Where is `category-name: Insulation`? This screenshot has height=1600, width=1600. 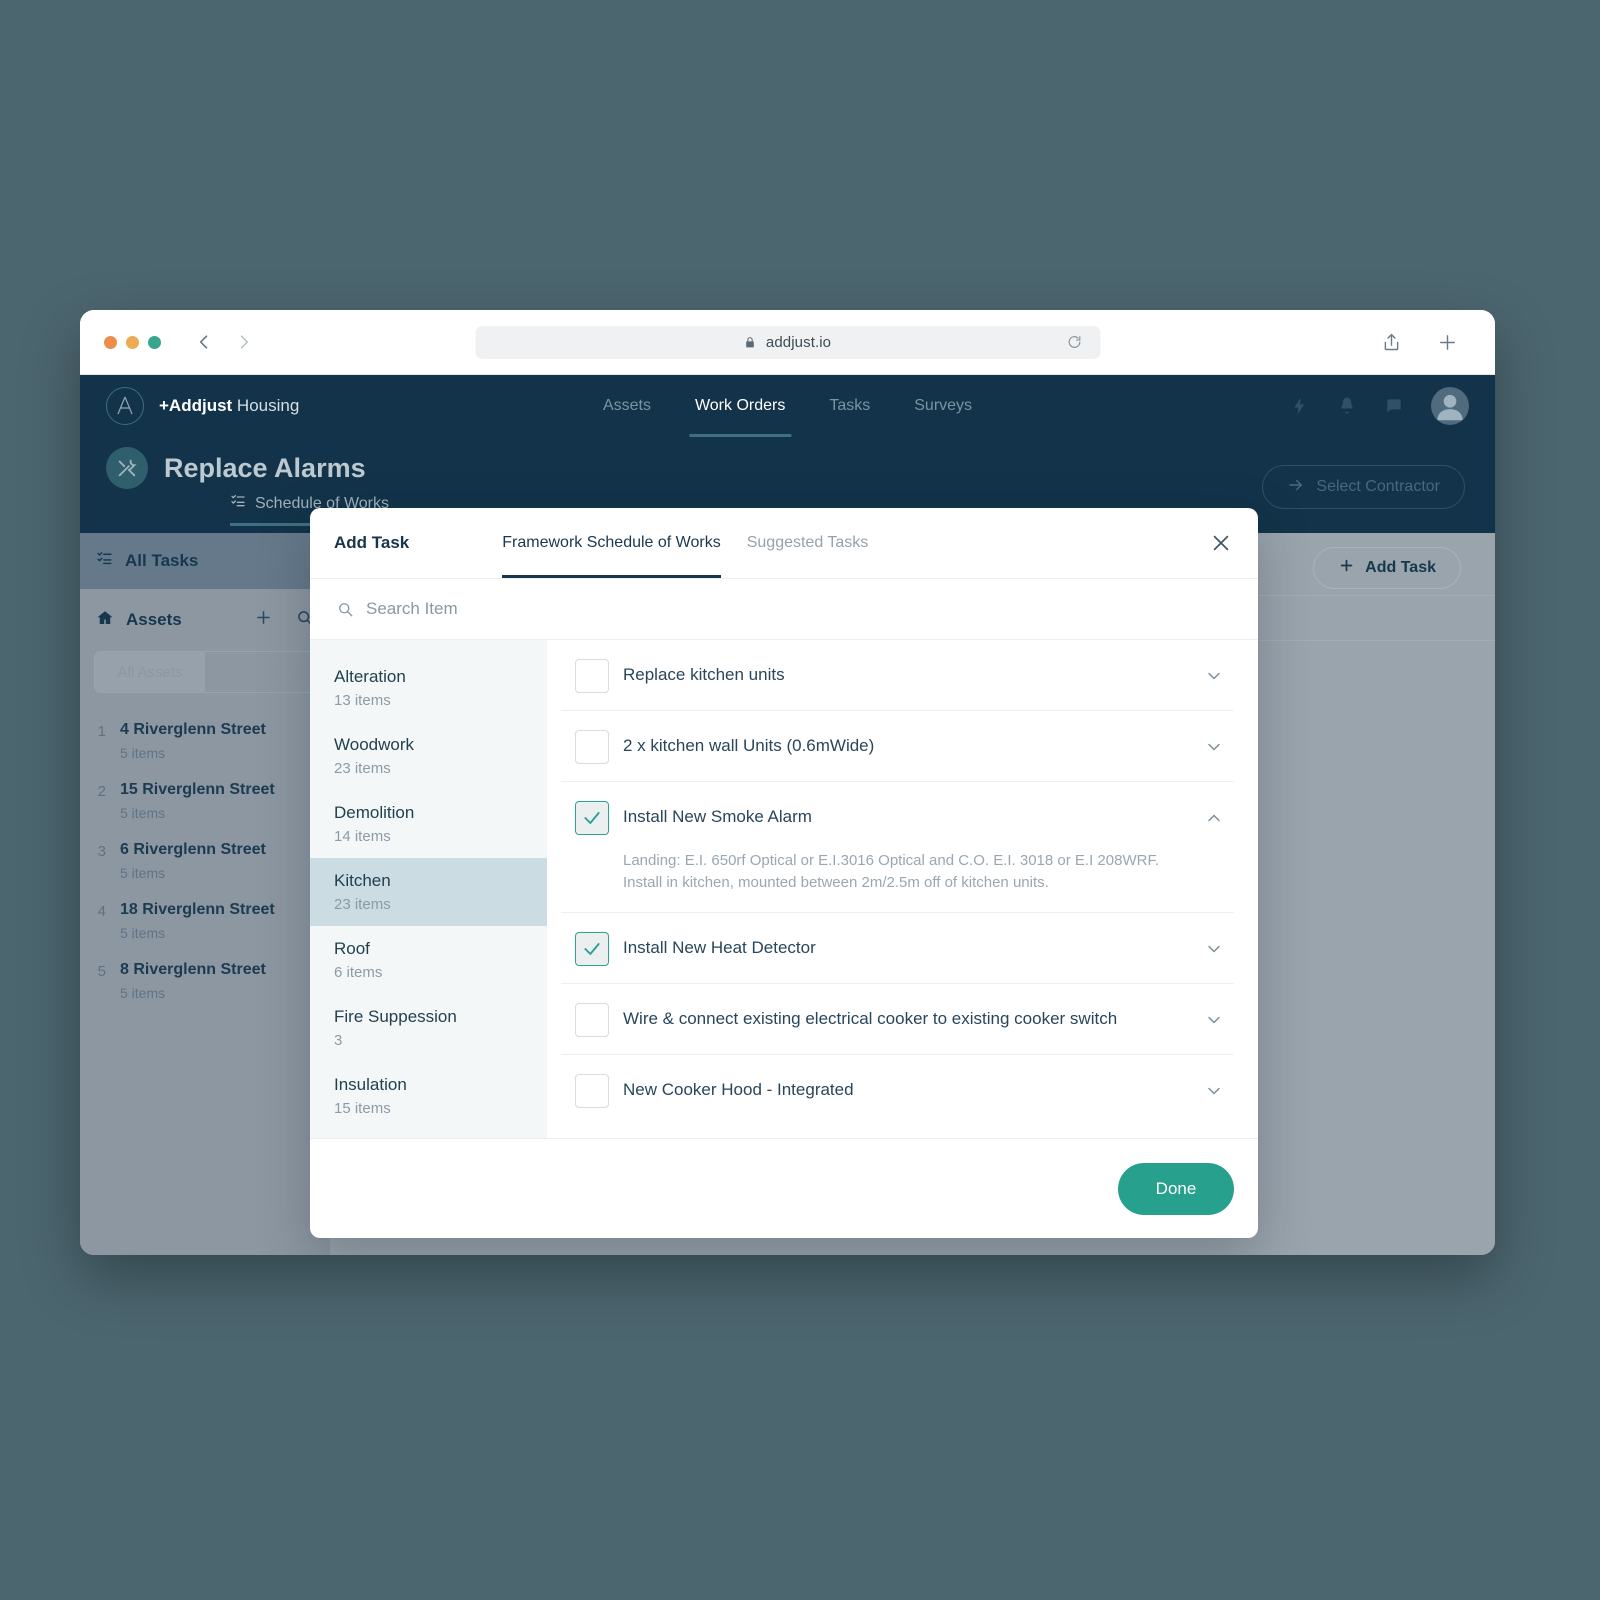
category-name: Insulation is located at coordinates (370, 1084).